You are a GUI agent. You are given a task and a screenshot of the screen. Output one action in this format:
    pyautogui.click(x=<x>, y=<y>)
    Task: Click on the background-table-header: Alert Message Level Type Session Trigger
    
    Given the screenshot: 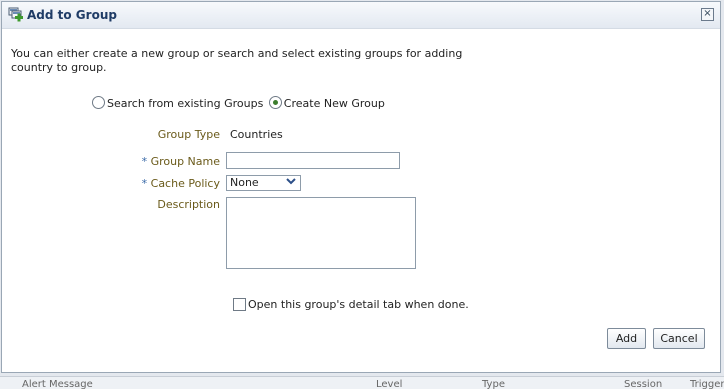 What is the action you would take?
    pyautogui.click(x=362, y=382)
    